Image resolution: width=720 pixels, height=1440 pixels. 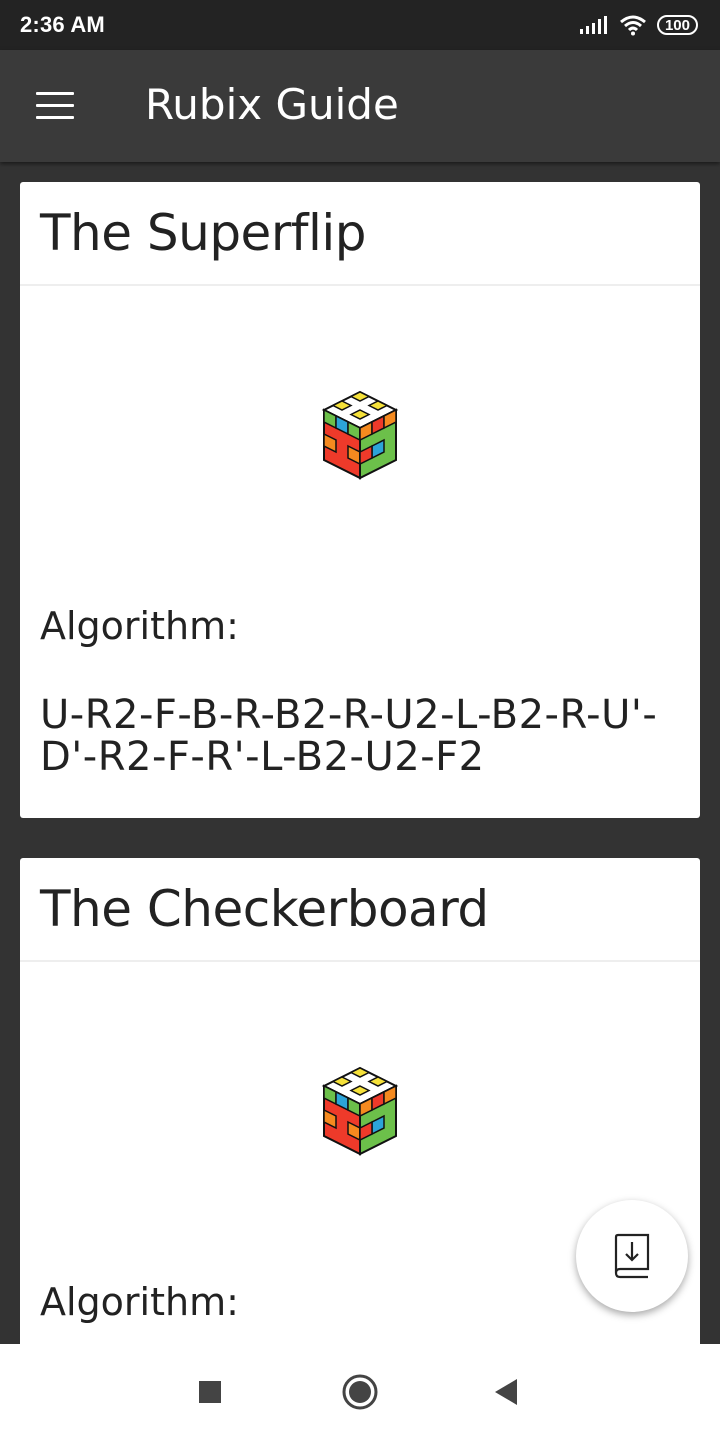 What do you see at coordinates (272, 104) in the screenshot?
I see `app-title: Rubix Guide` at bounding box center [272, 104].